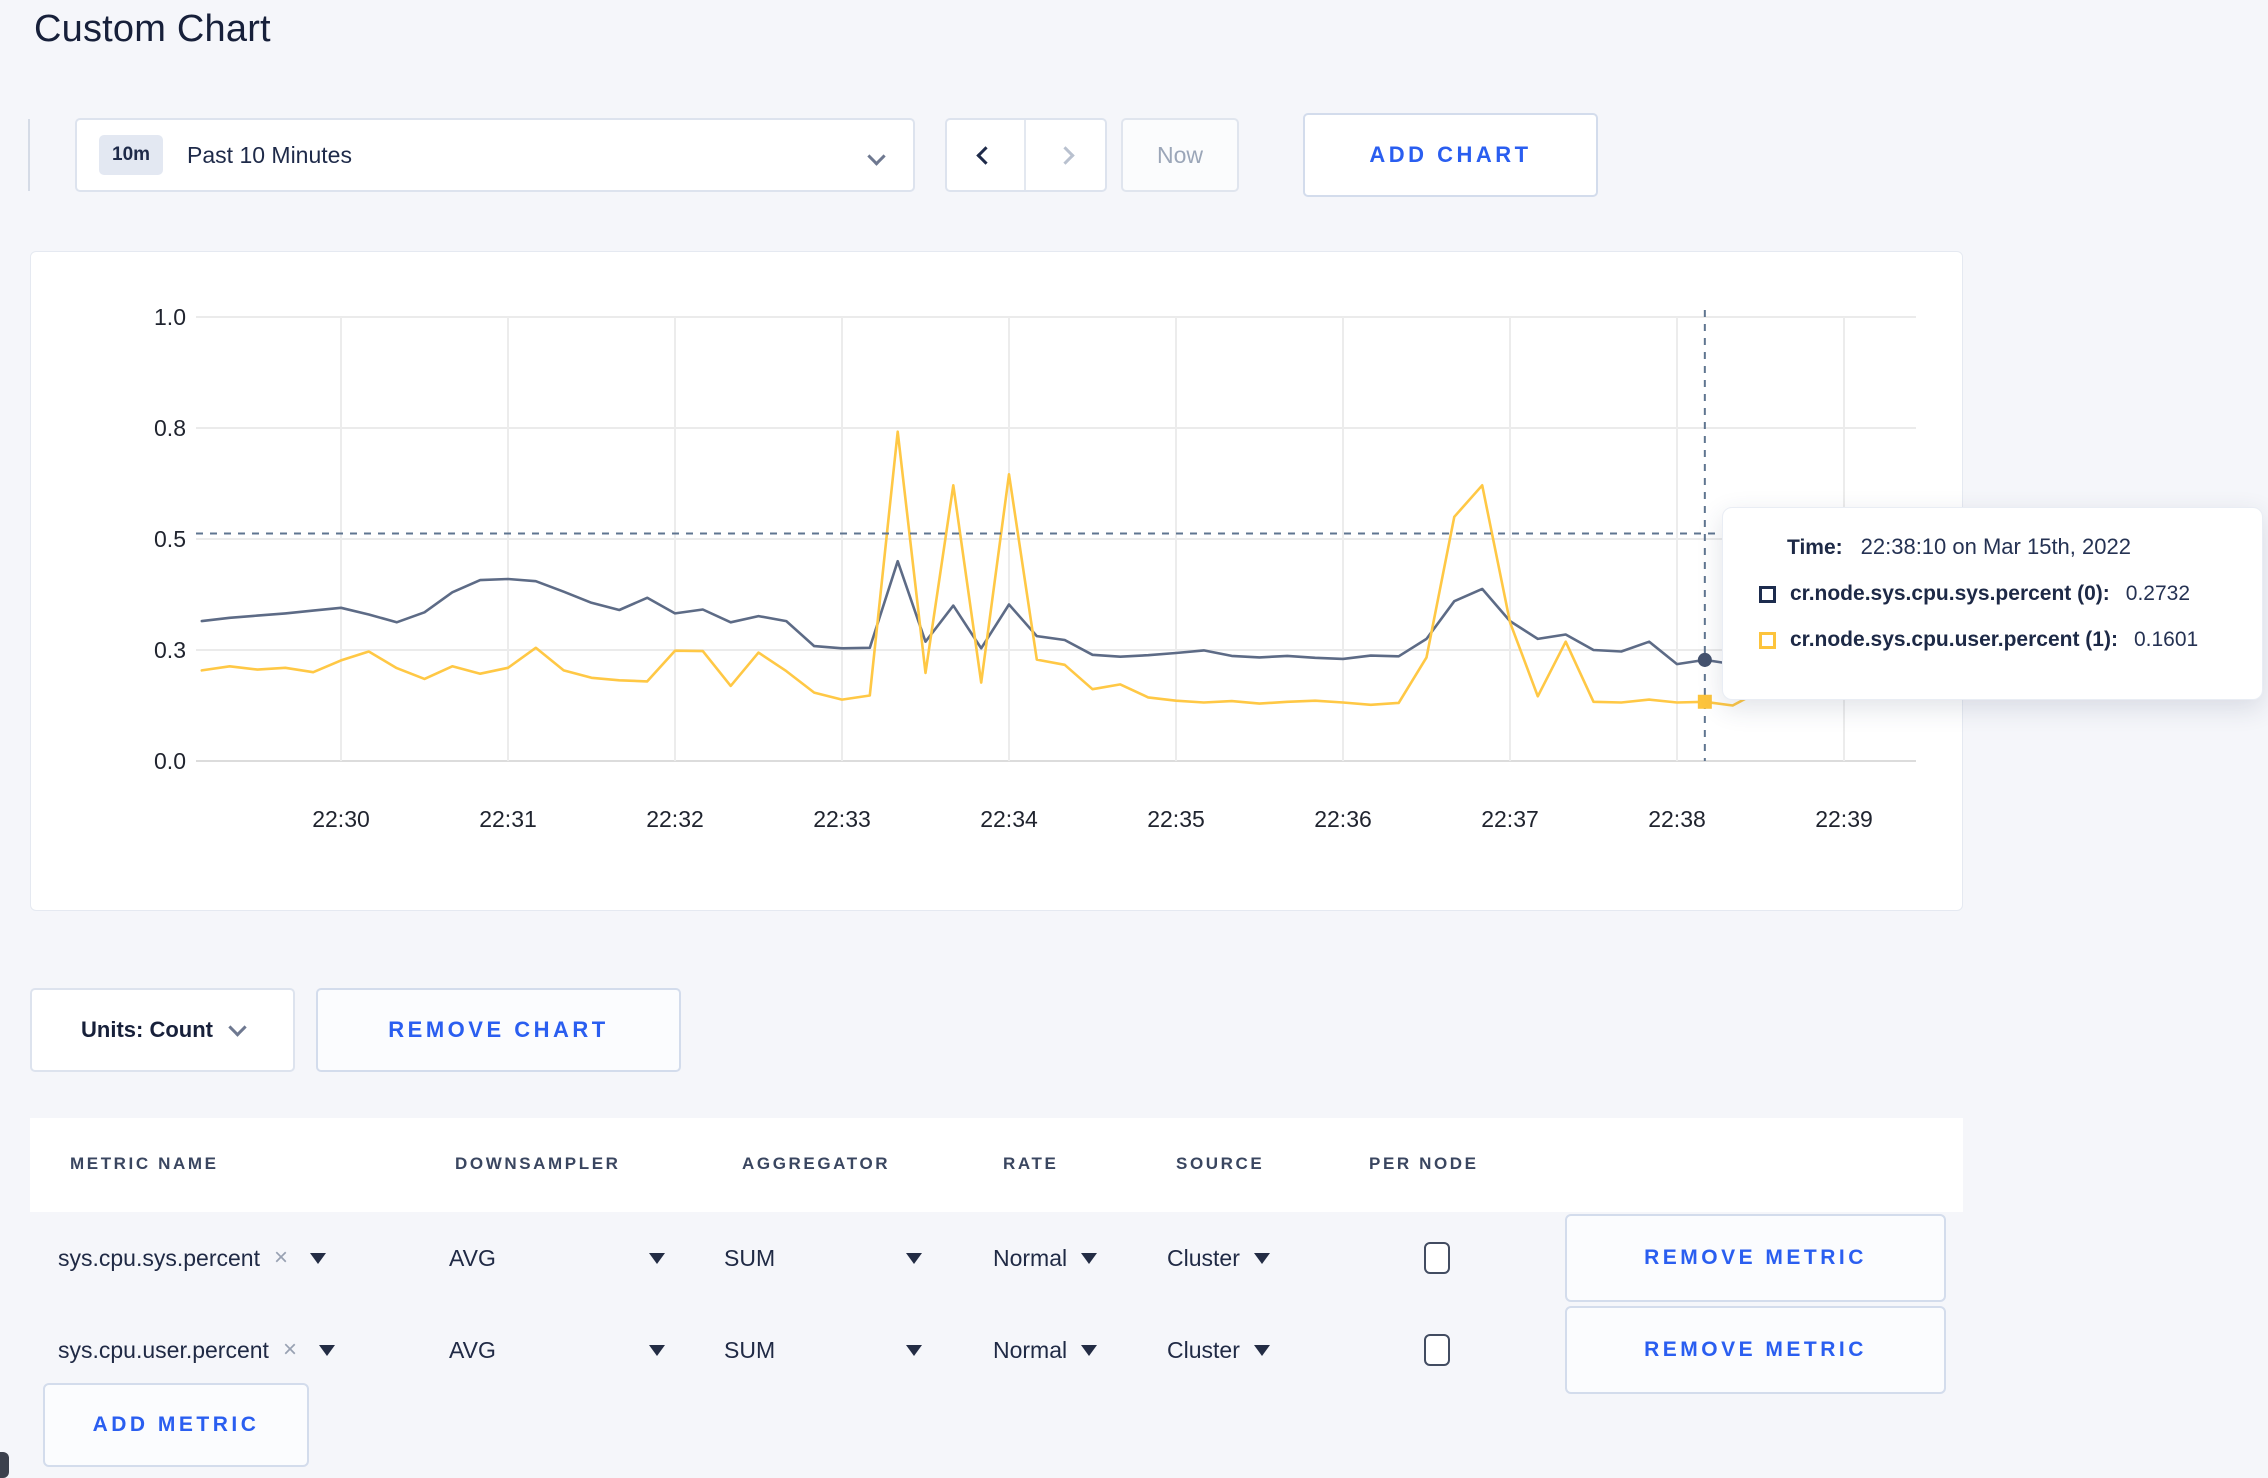  I want to click on column-header: SOURCE, so click(1220, 1163).